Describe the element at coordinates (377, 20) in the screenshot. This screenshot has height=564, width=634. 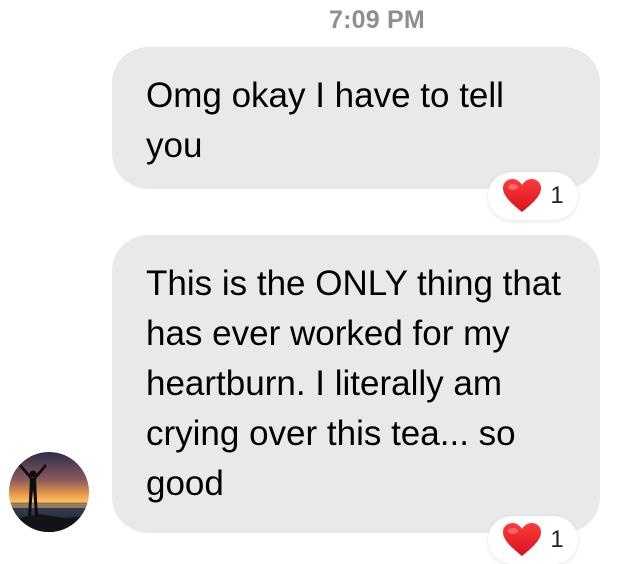
I see `message-timestamp: 7:09 PM` at that location.